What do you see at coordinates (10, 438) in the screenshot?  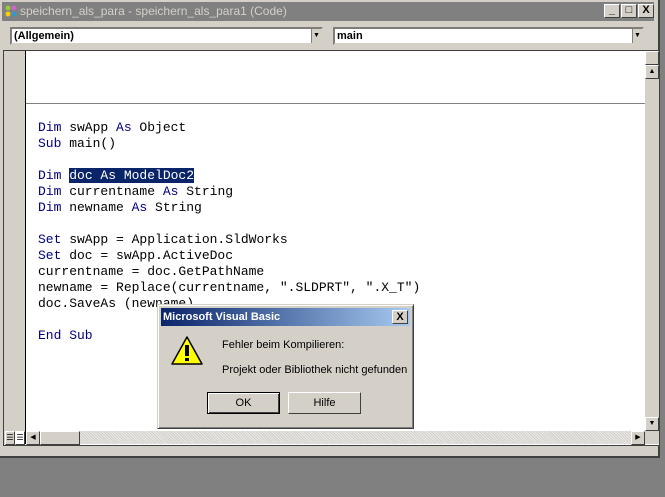 I see `procedure-view-icon: ☰` at bounding box center [10, 438].